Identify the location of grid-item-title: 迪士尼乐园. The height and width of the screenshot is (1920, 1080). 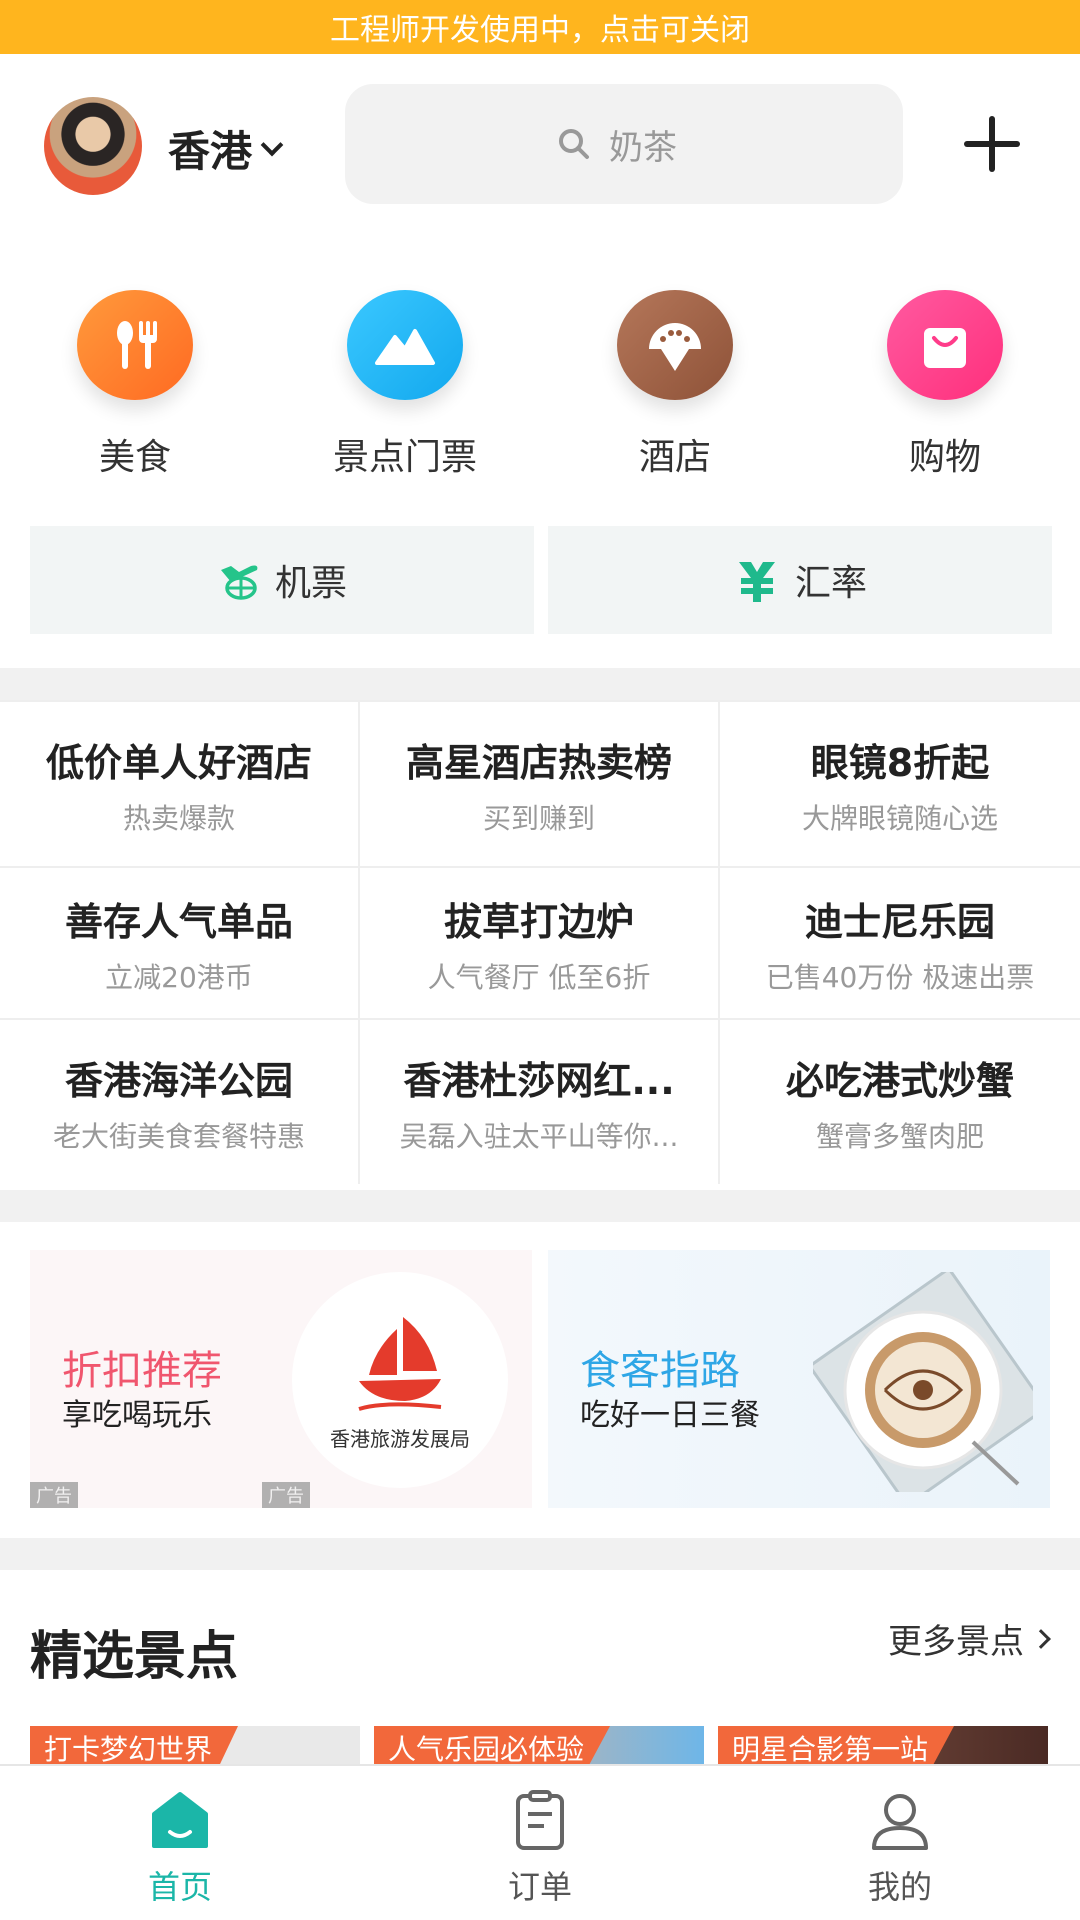
(899, 921).